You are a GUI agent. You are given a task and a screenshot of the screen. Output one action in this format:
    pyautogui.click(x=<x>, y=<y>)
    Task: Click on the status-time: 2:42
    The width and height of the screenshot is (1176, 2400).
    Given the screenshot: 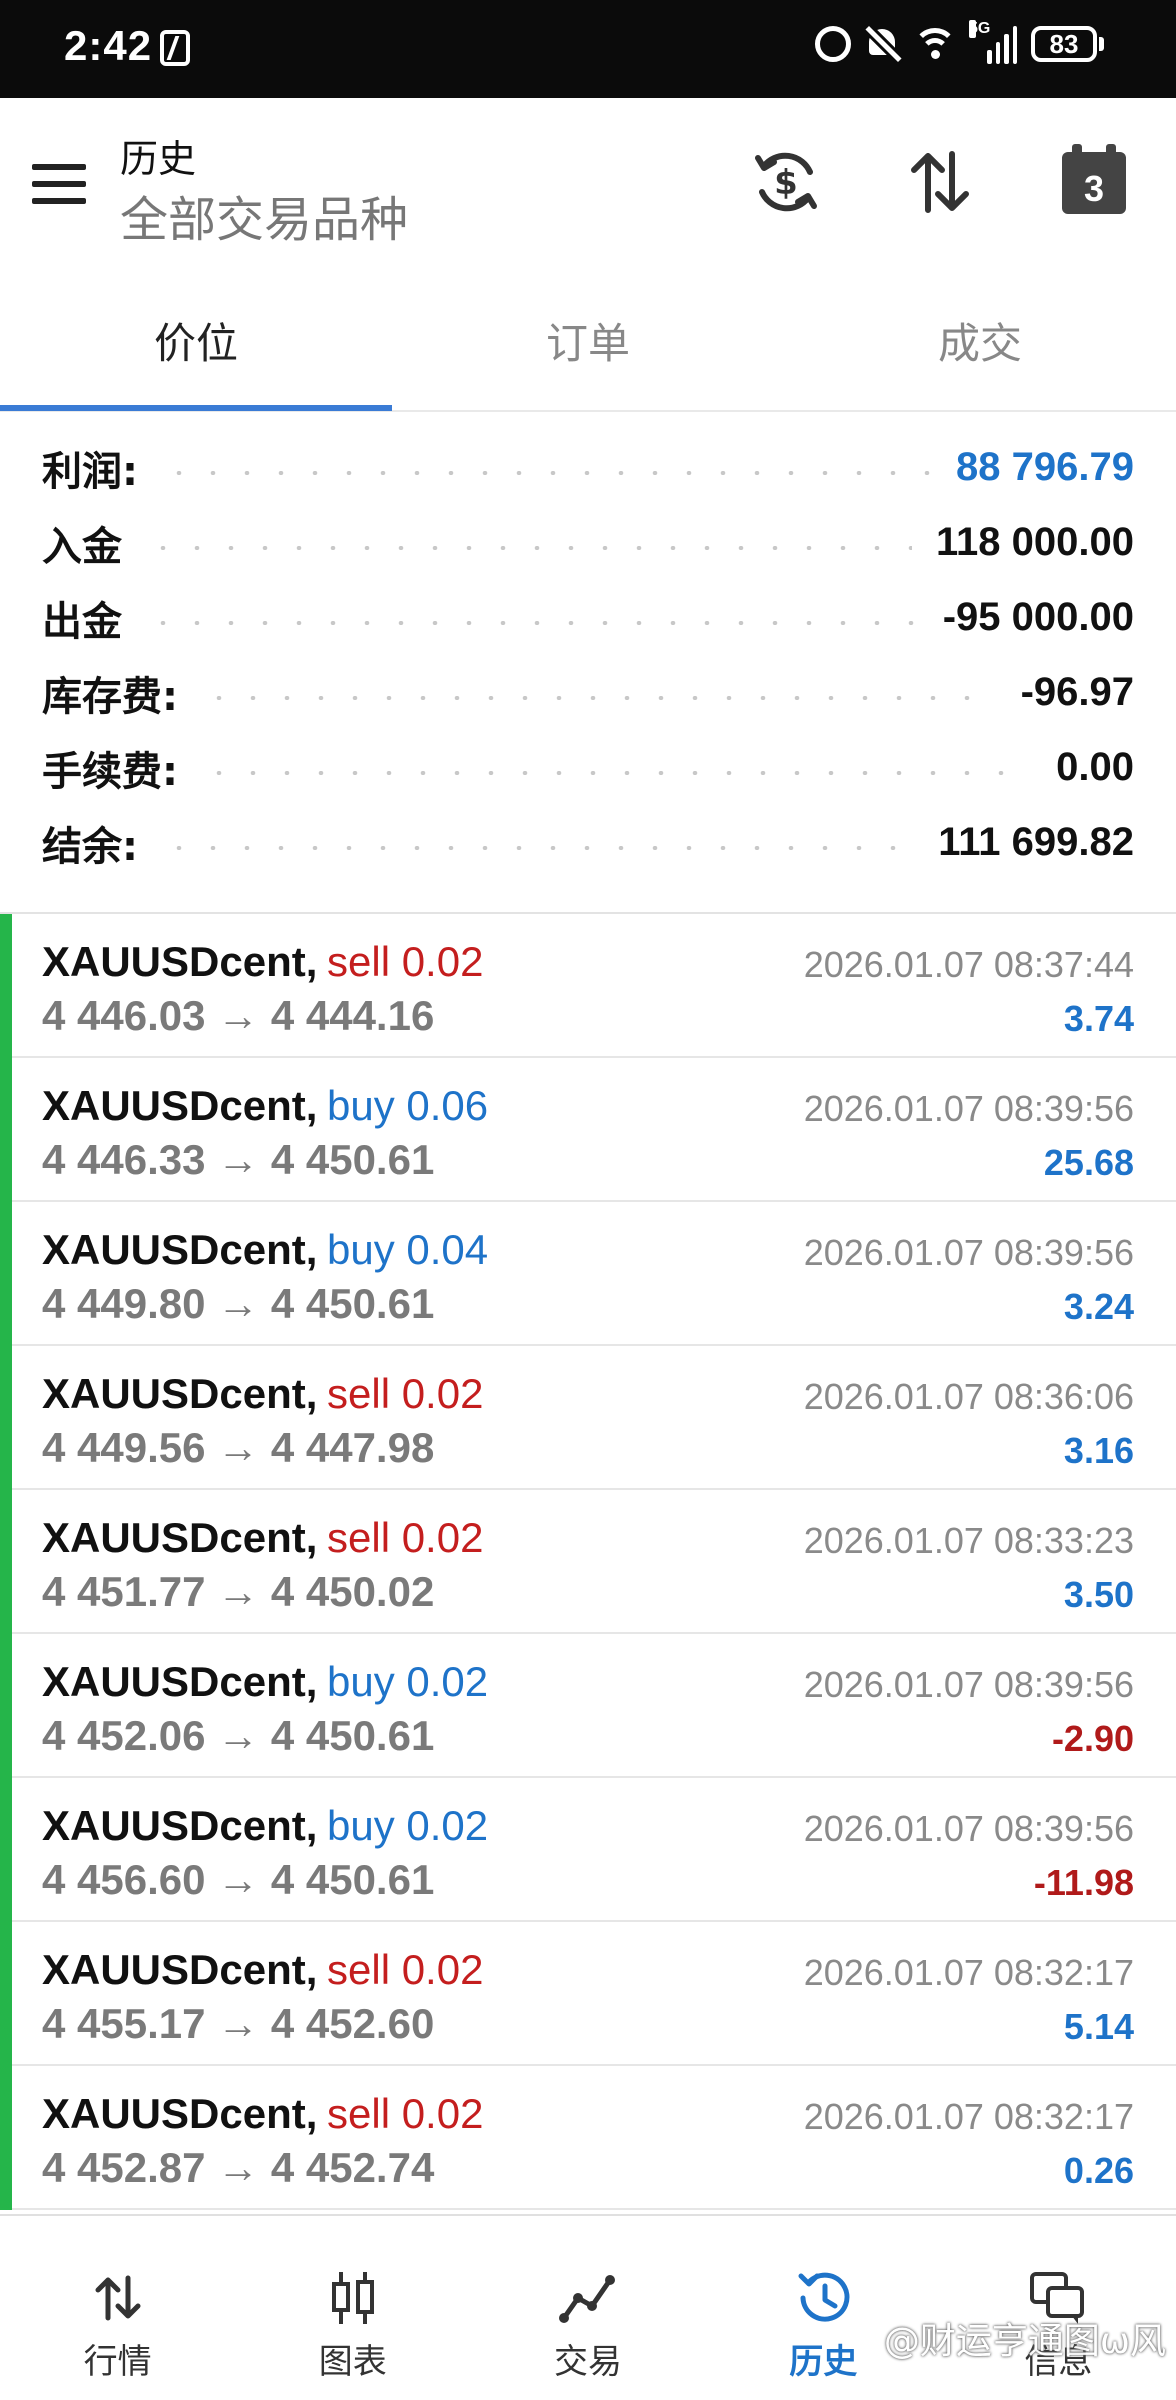 What is the action you would take?
    pyautogui.click(x=108, y=45)
    